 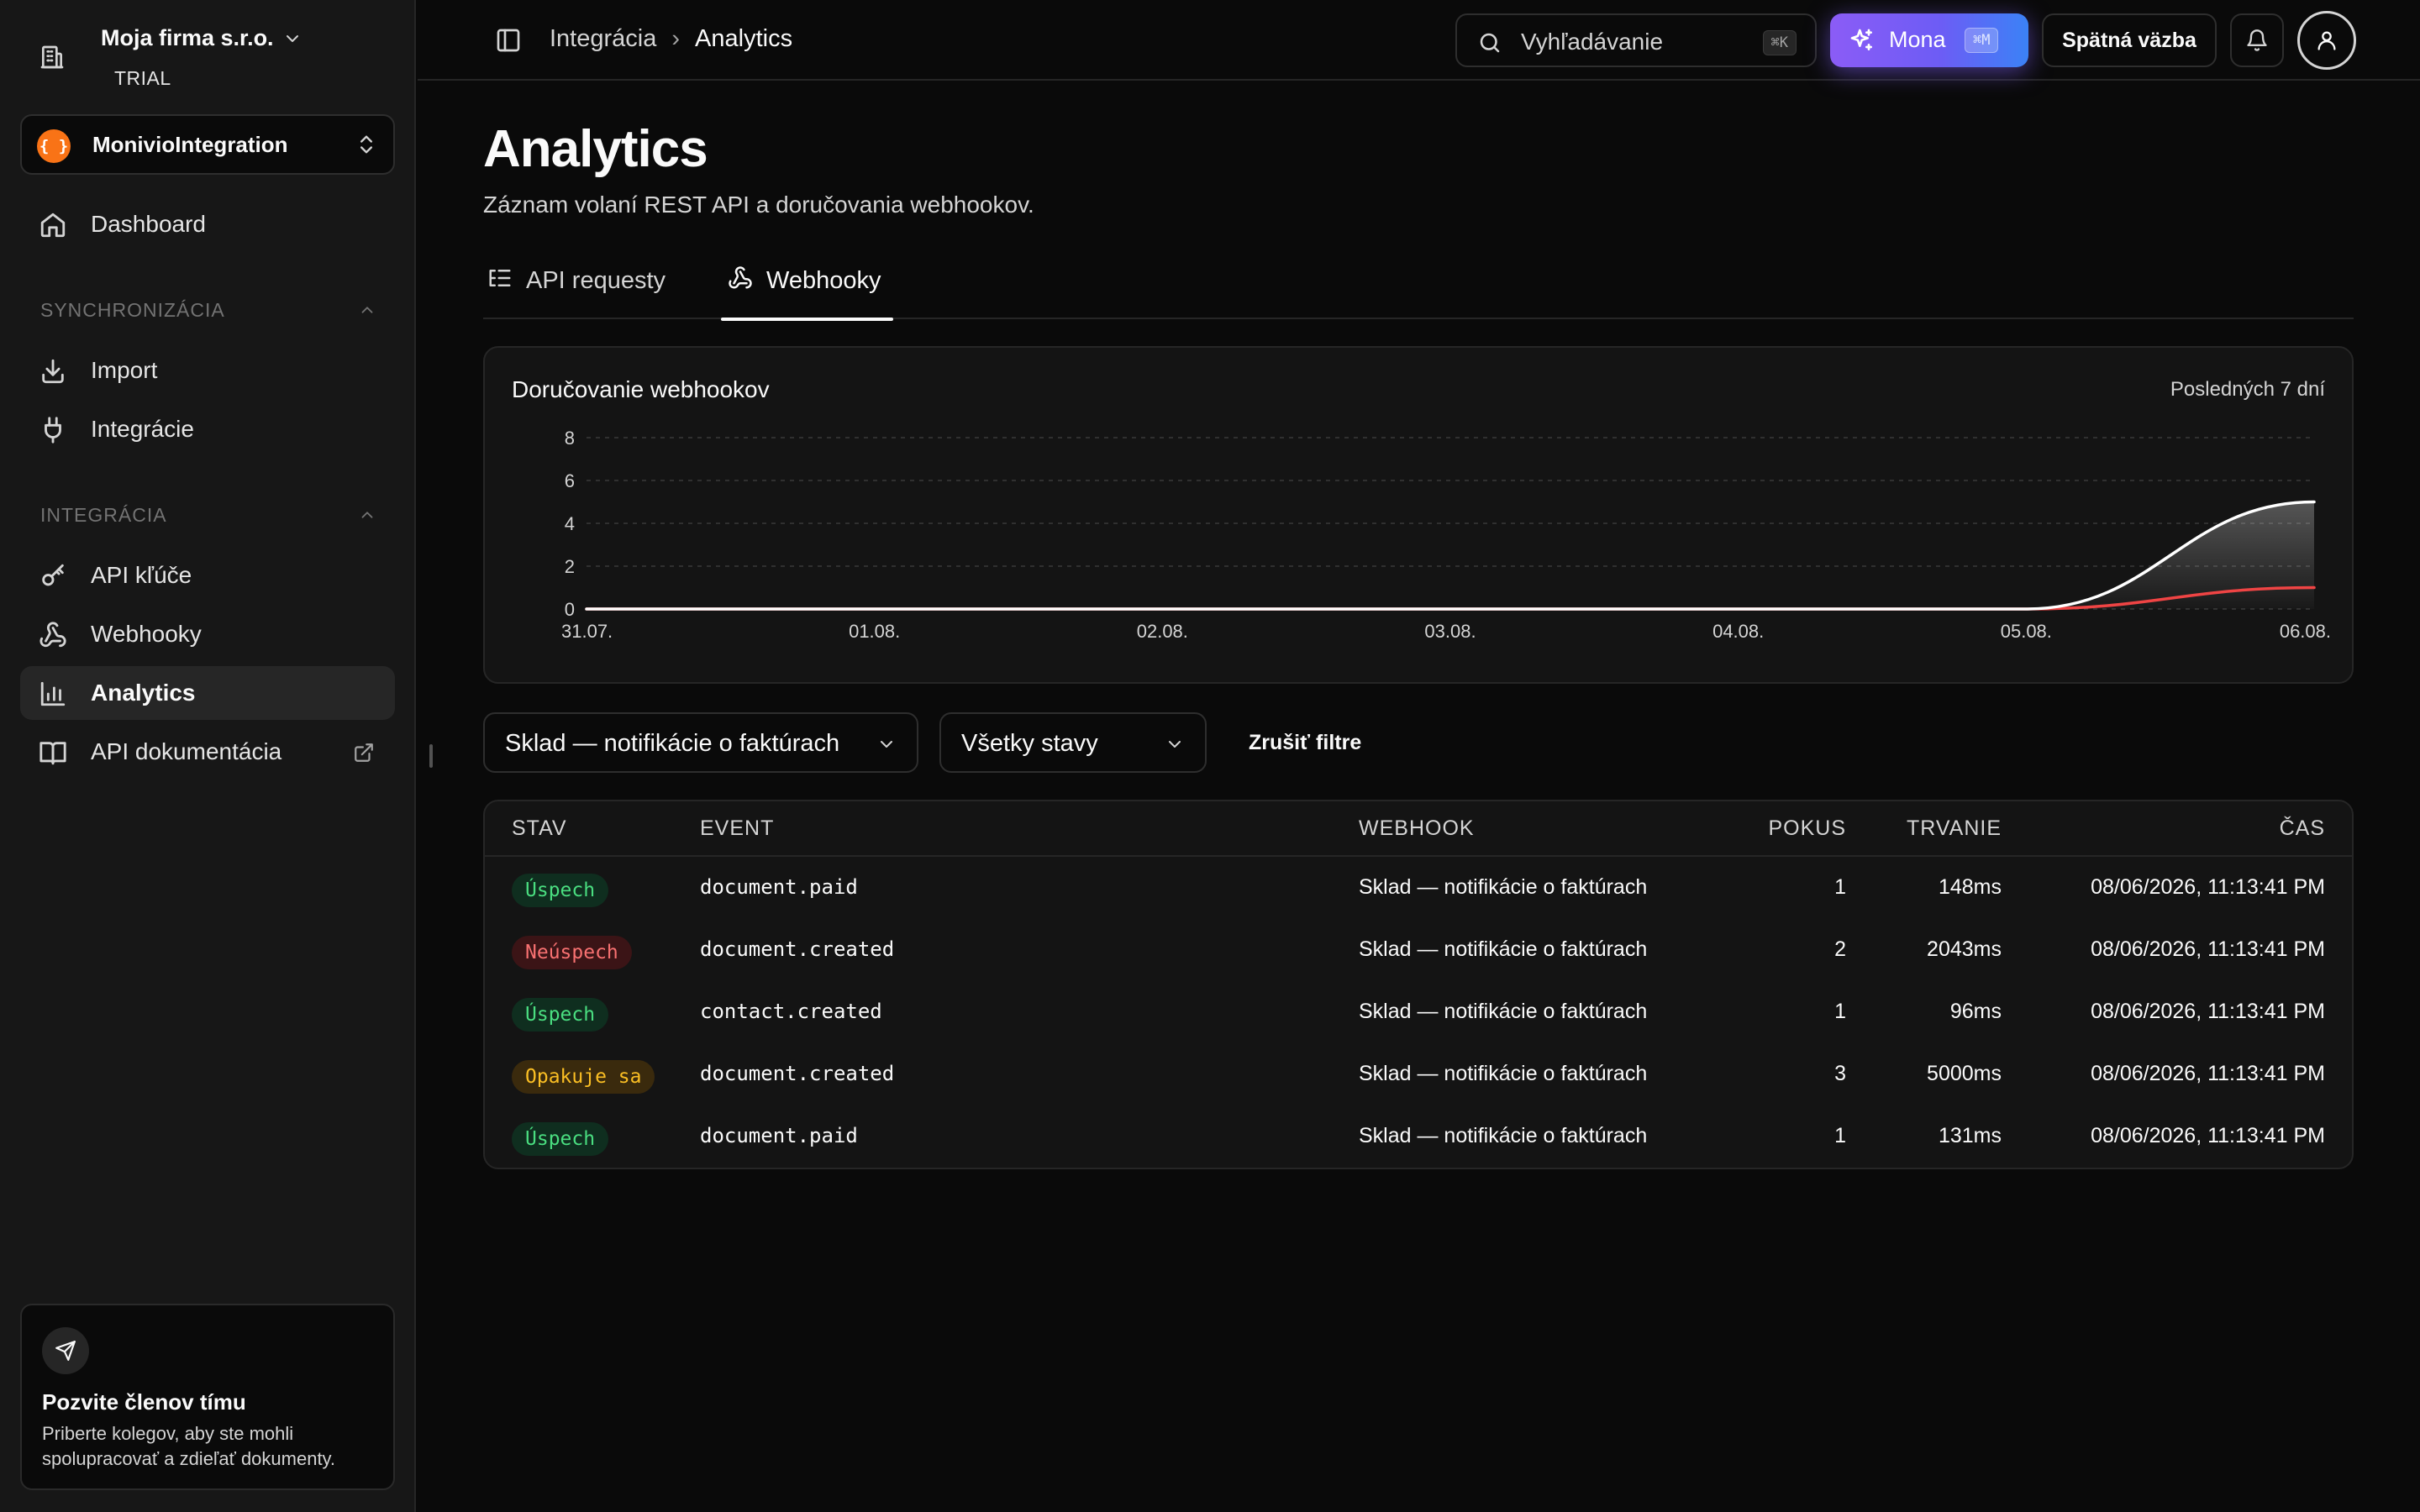 I want to click on column-header-webhook: WEBHOOK, so click(x=1417, y=828).